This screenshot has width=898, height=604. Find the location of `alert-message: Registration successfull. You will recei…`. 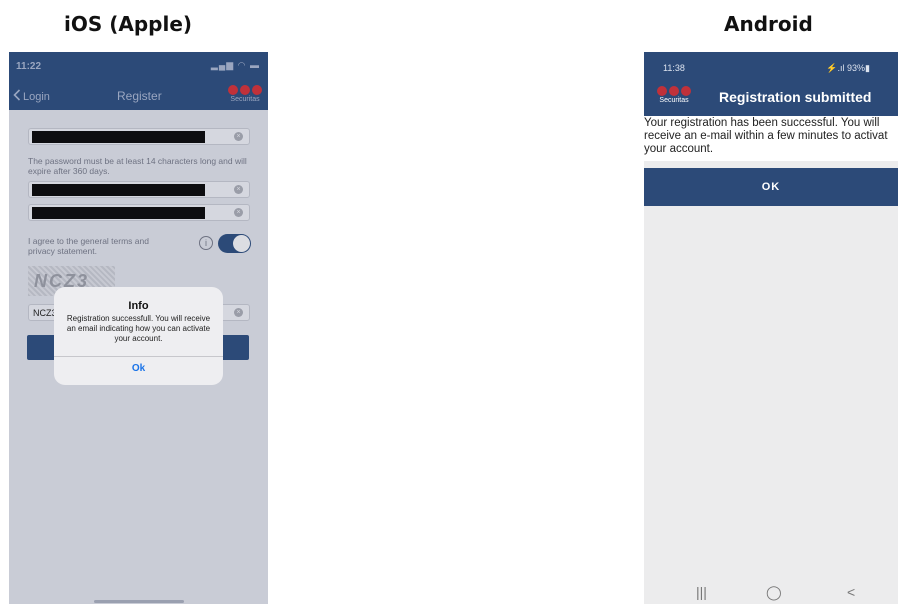

alert-message: Registration successfull. You will recei… is located at coordinates (138, 328).